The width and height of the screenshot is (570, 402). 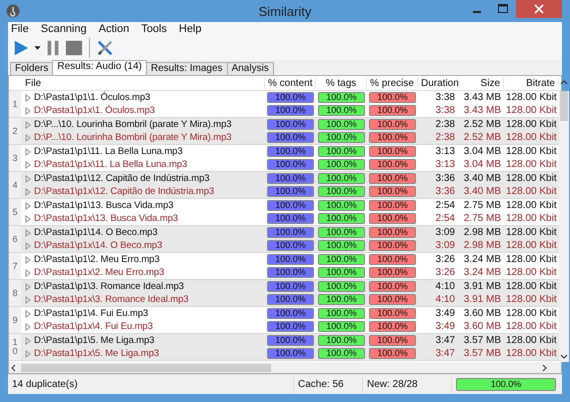 I want to click on table-cell: D:\Pasta1\p1\13. Busca Vida.mp3, so click(x=104, y=205).